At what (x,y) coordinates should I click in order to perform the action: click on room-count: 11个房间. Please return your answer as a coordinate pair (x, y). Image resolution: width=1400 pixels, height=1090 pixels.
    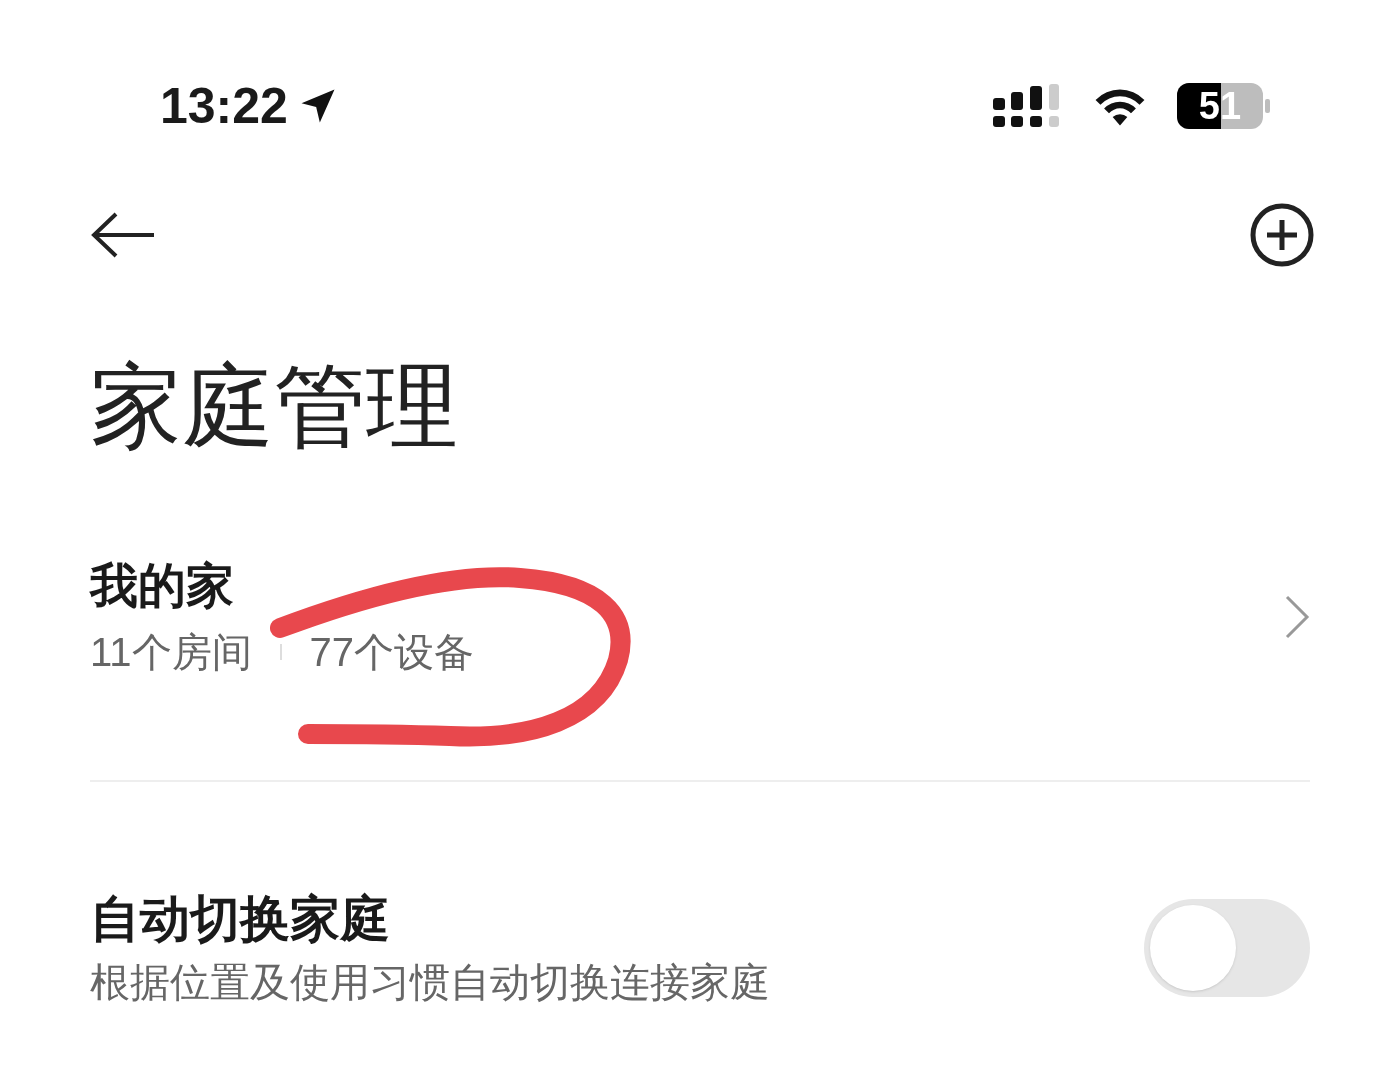
    Looking at the image, I should click on (171, 652).